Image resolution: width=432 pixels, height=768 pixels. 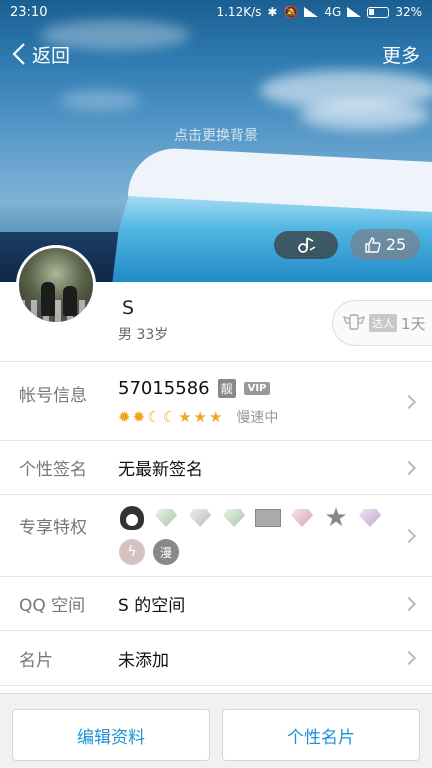 I want to click on card-label: 名片, so click(x=36, y=660).